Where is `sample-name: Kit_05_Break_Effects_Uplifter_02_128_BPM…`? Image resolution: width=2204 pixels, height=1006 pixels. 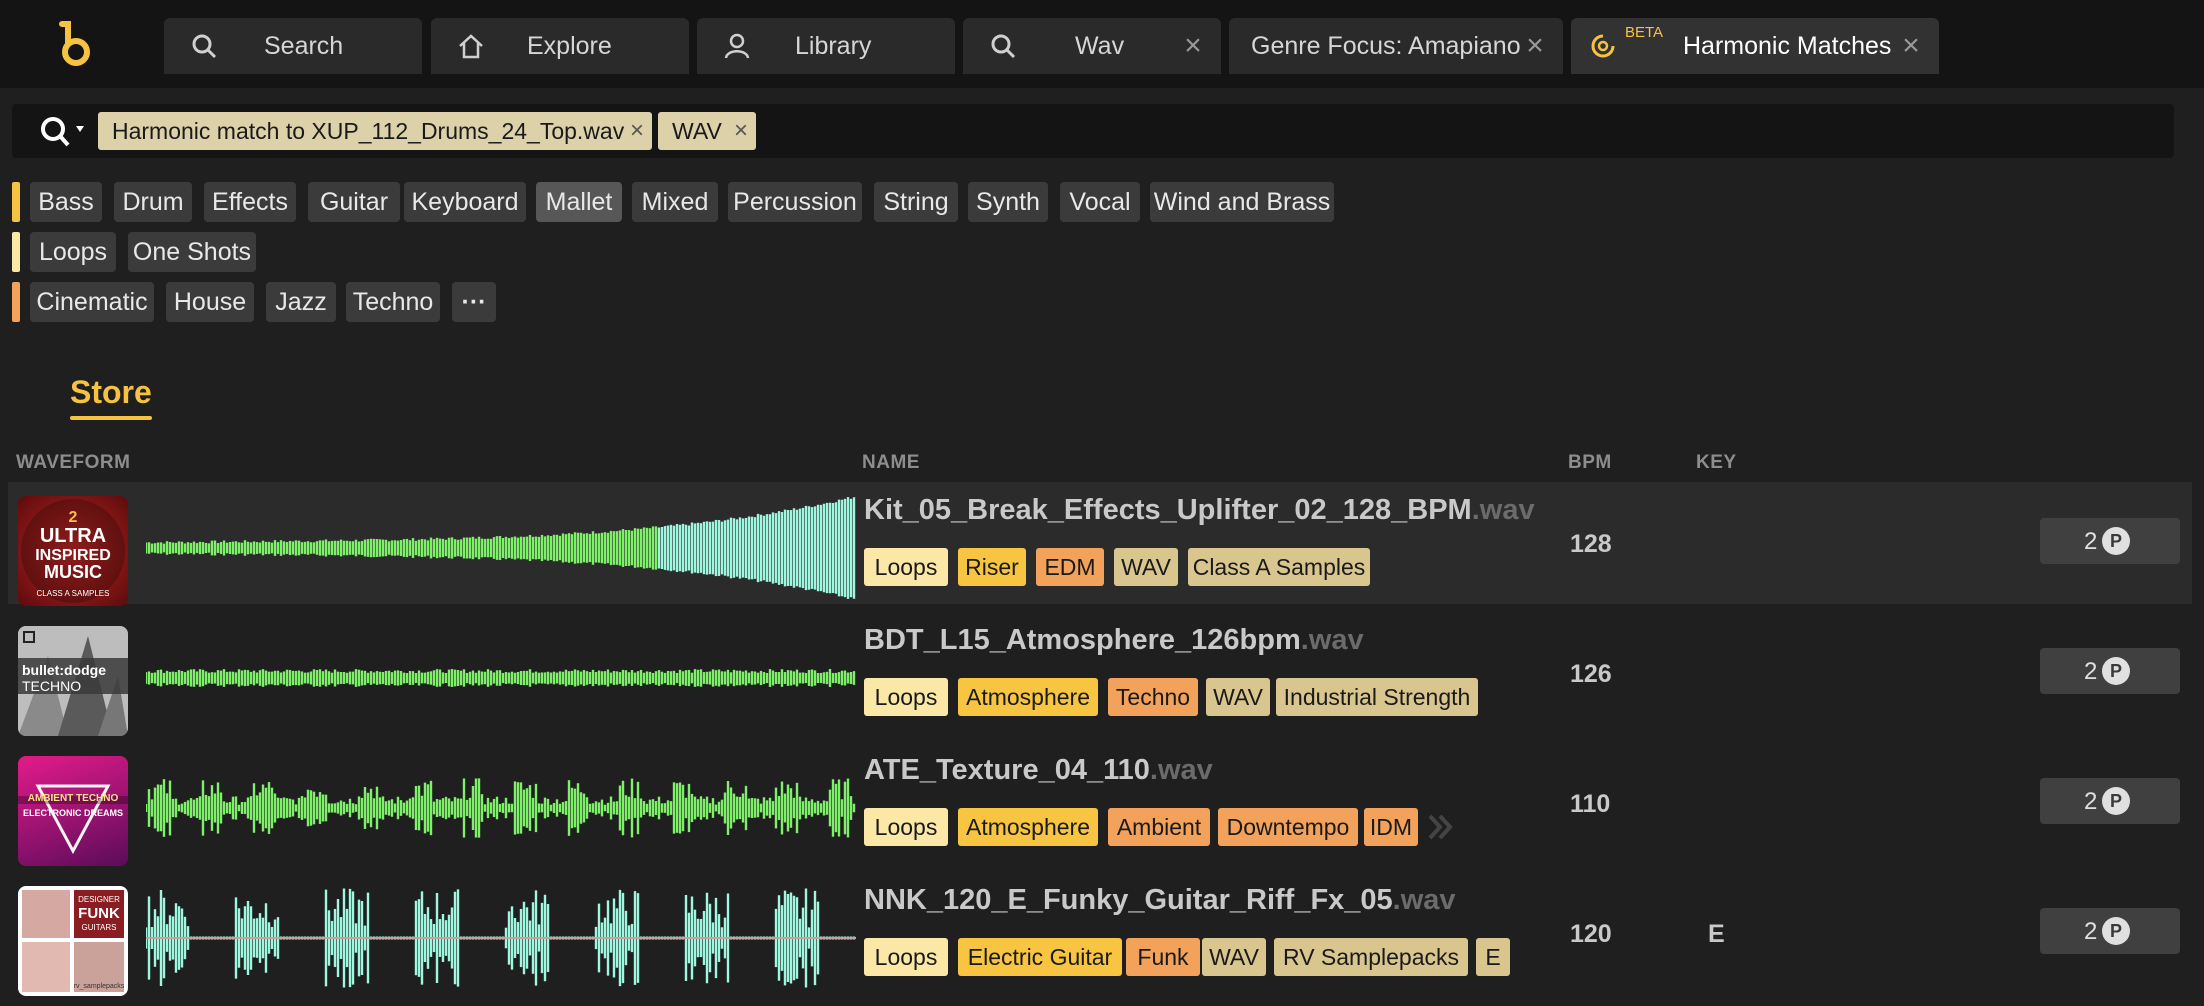 sample-name: Kit_05_Break_Effects_Uplifter_02_128_BPM… is located at coordinates (1199, 510).